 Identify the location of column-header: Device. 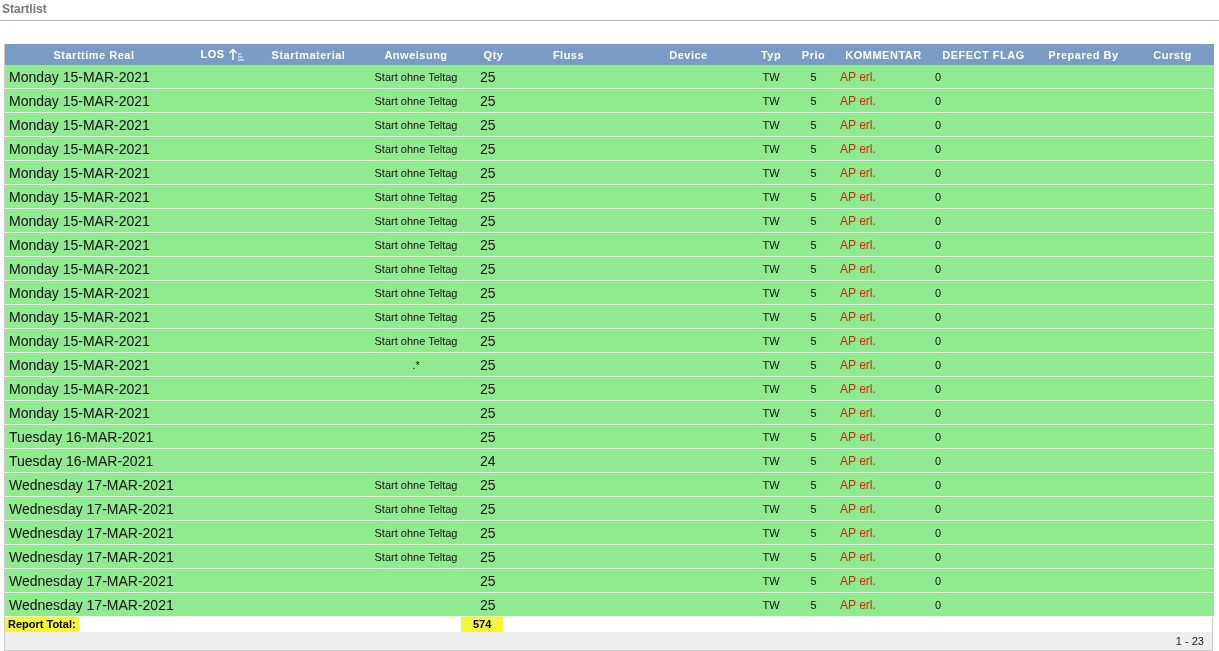
(688, 54).